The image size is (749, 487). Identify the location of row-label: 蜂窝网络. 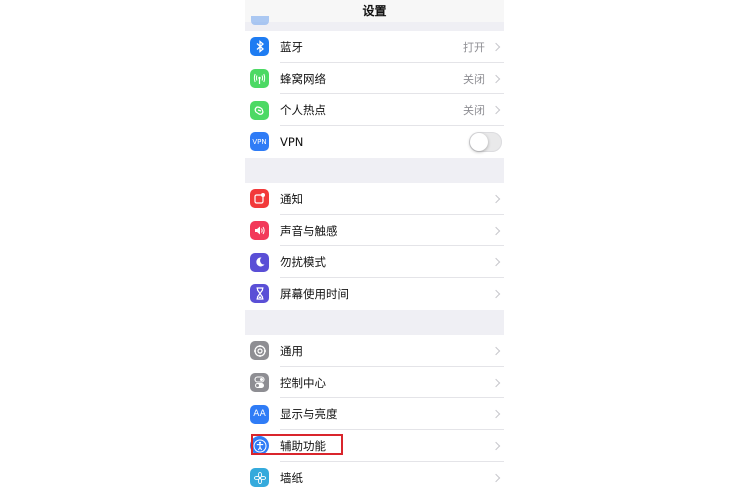
(303, 78).